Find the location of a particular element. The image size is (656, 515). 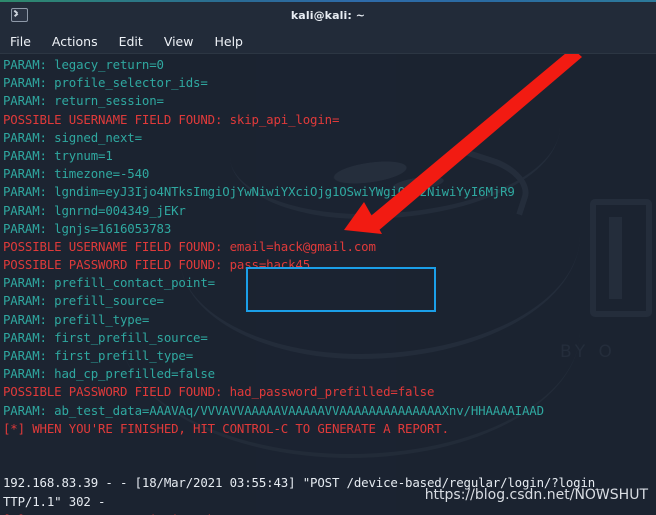

terminal-line-hit: [*] WE GOT A HIT! Printing the output: is located at coordinates (329, 513).